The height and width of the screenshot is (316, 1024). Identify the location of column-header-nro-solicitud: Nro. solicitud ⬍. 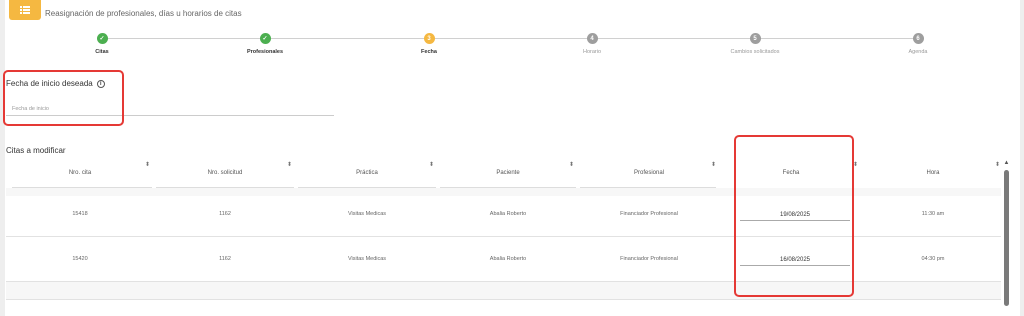
(225, 173).